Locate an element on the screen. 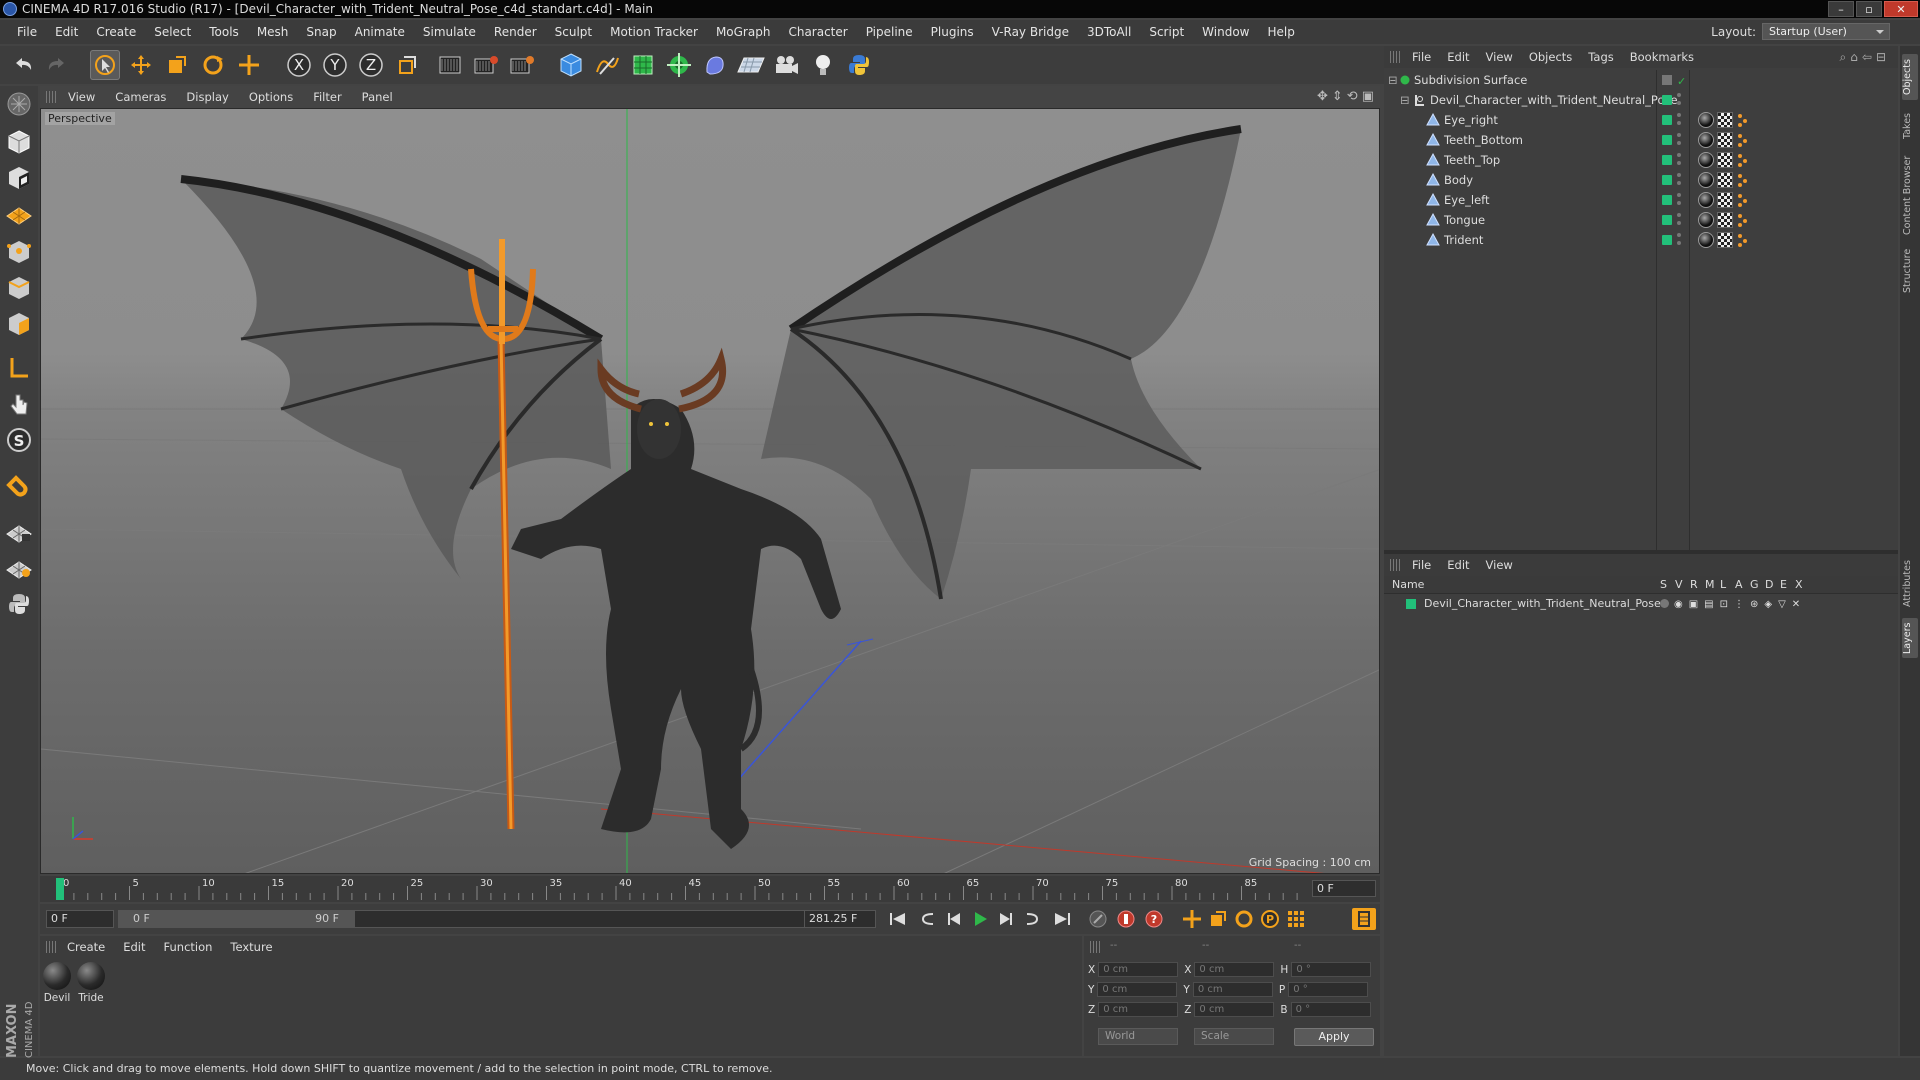  material-menu-edit: Edit is located at coordinates (134, 947).